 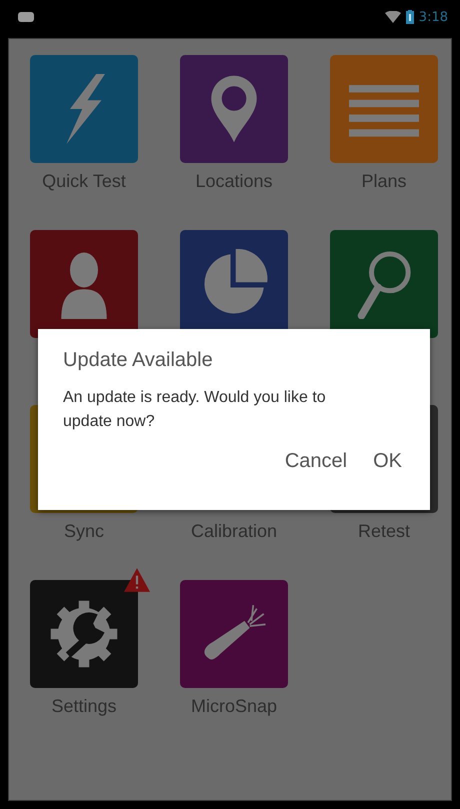 I want to click on gear-wrench-icon, so click(x=84, y=634).